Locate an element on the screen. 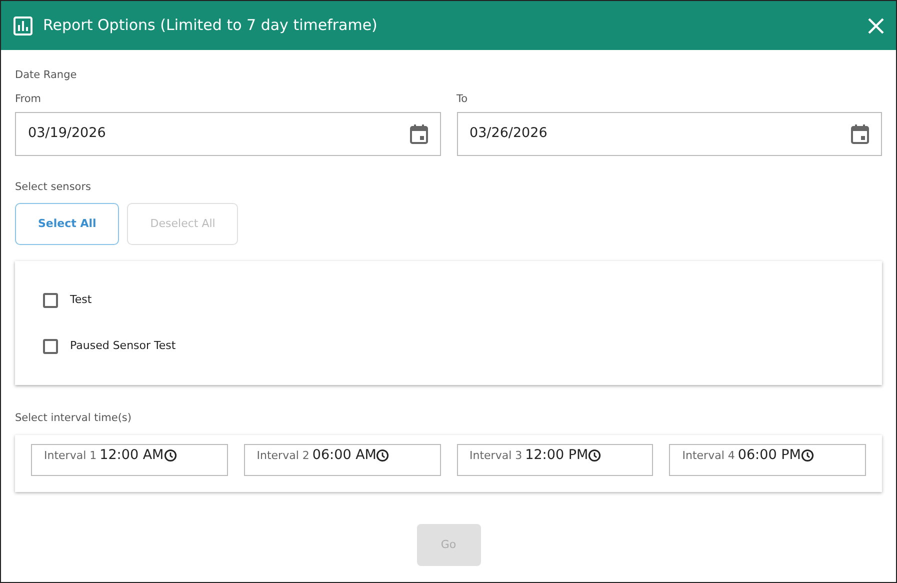 This screenshot has height=583, width=897. dialog-title: Report Options (Limited to 7 day timeframe) is located at coordinates (210, 25).